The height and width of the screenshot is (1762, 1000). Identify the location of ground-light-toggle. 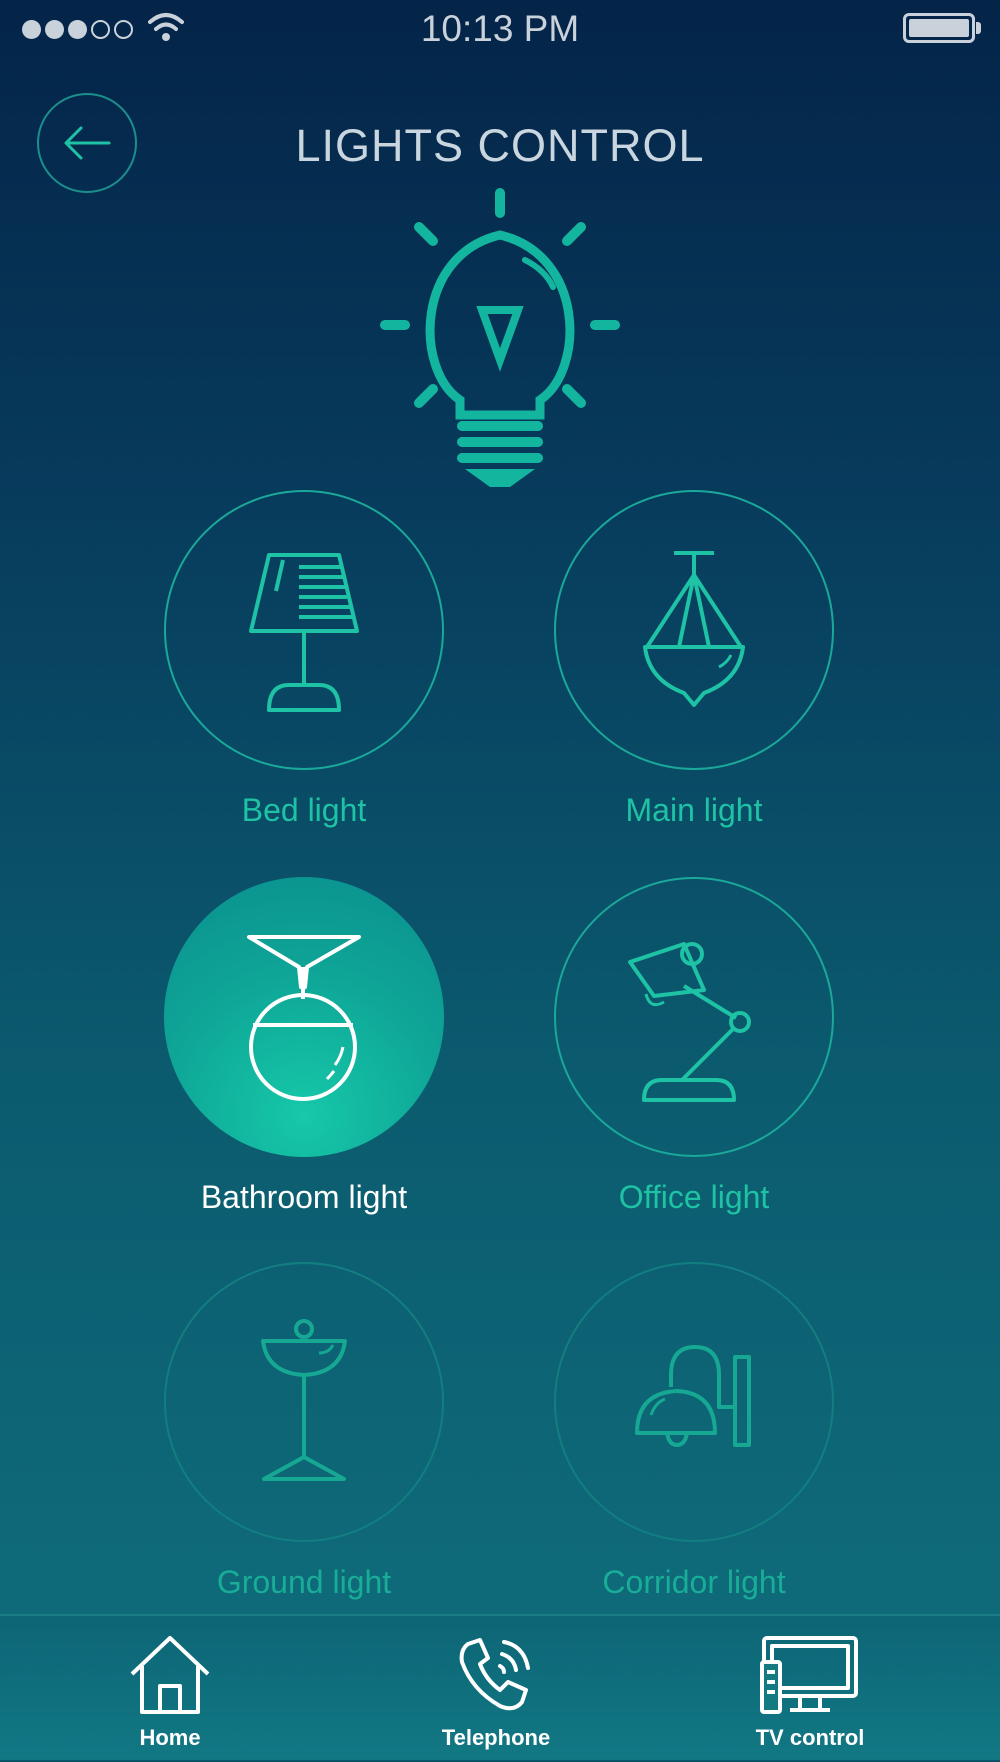
(304, 1402).